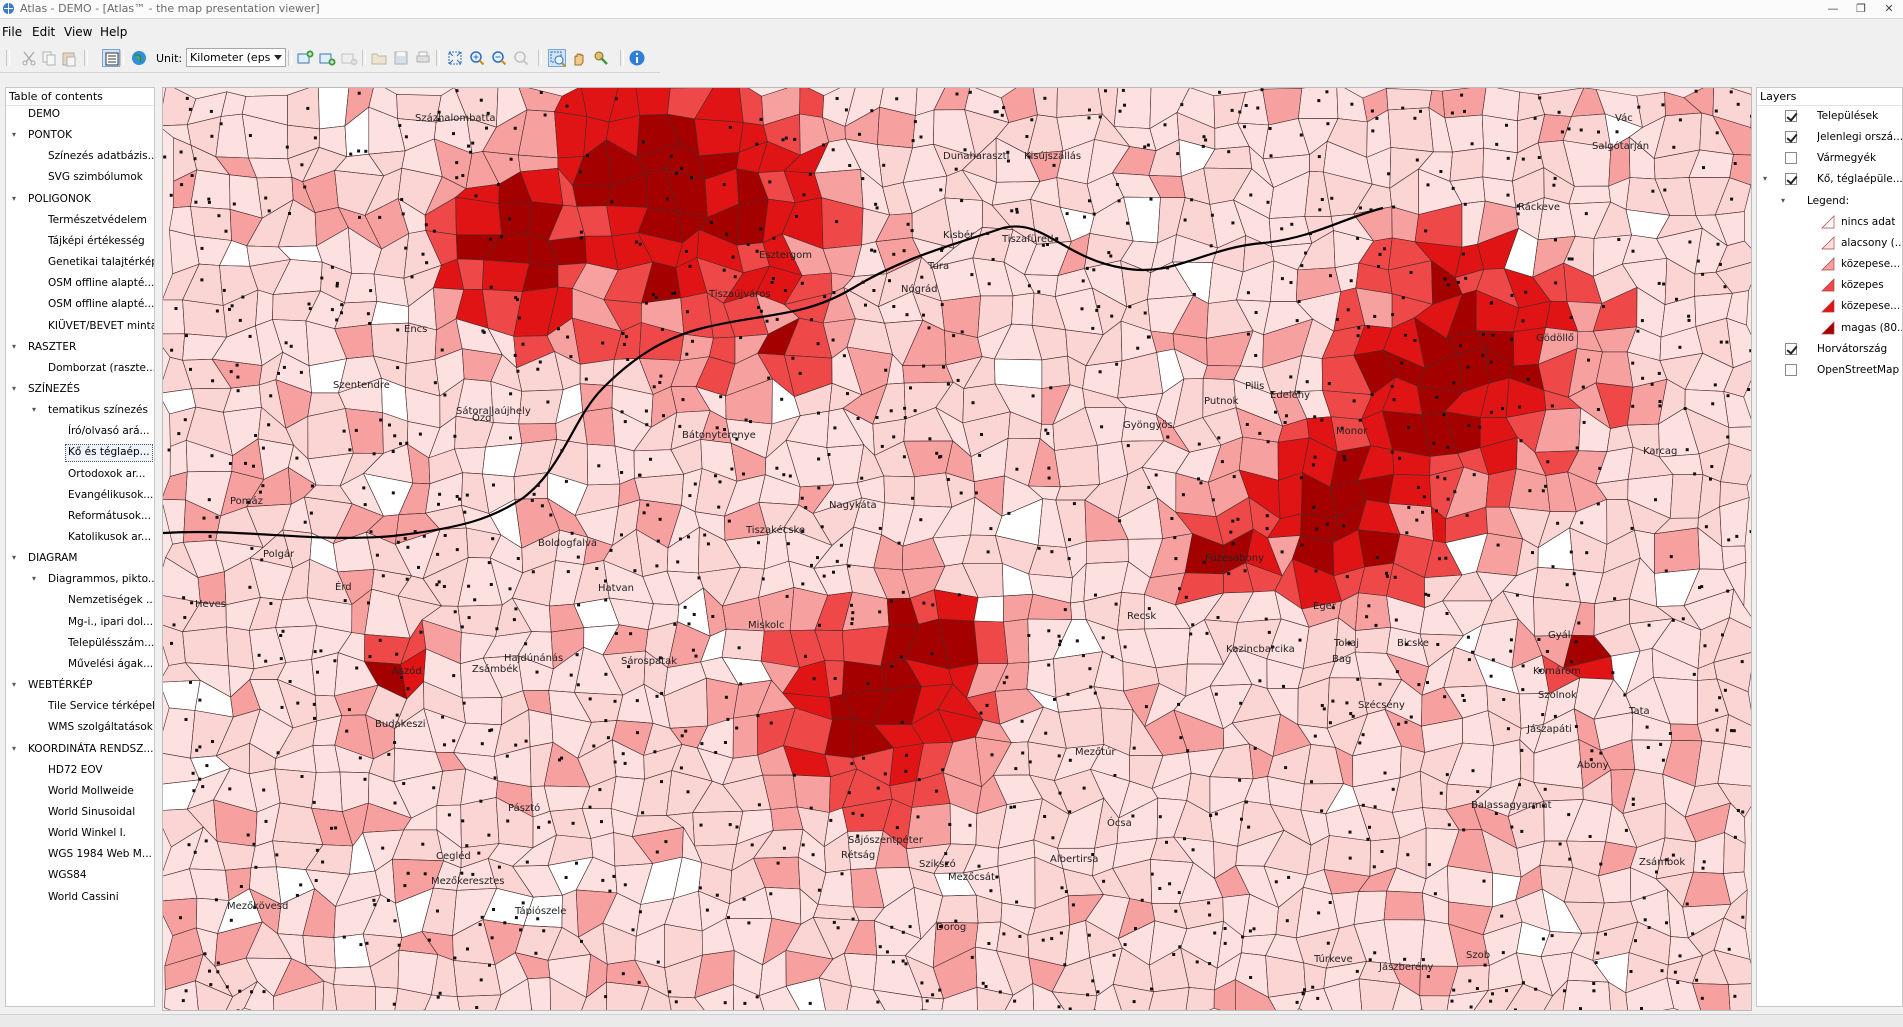 This screenshot has height=1027, width=1903. Describe the element at coordinates (139, 58) in the screenshot. I see `globe-button` at that location.